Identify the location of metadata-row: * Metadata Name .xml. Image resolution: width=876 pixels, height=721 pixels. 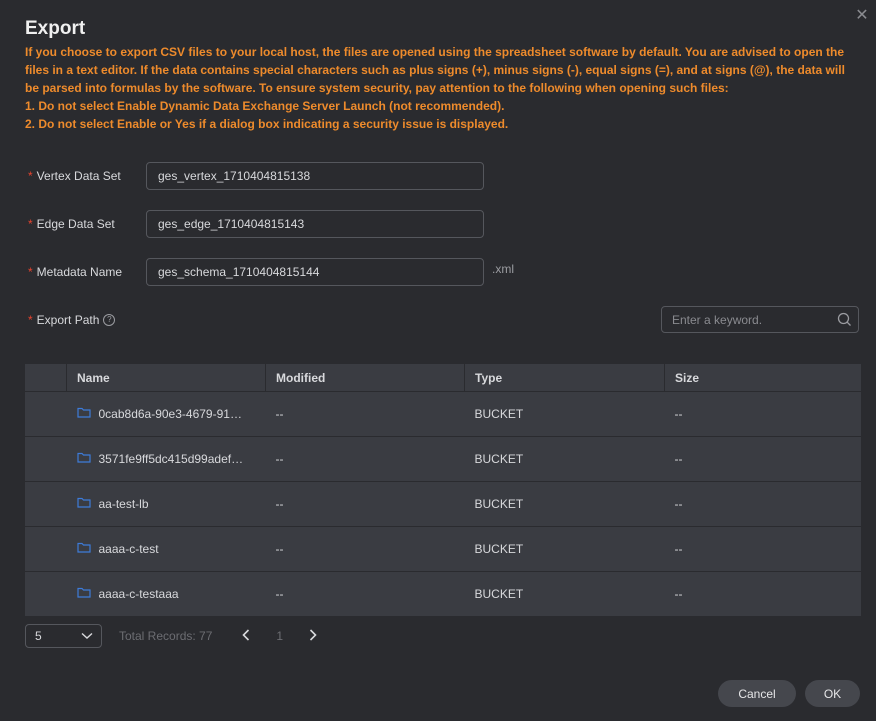
(271, 272).